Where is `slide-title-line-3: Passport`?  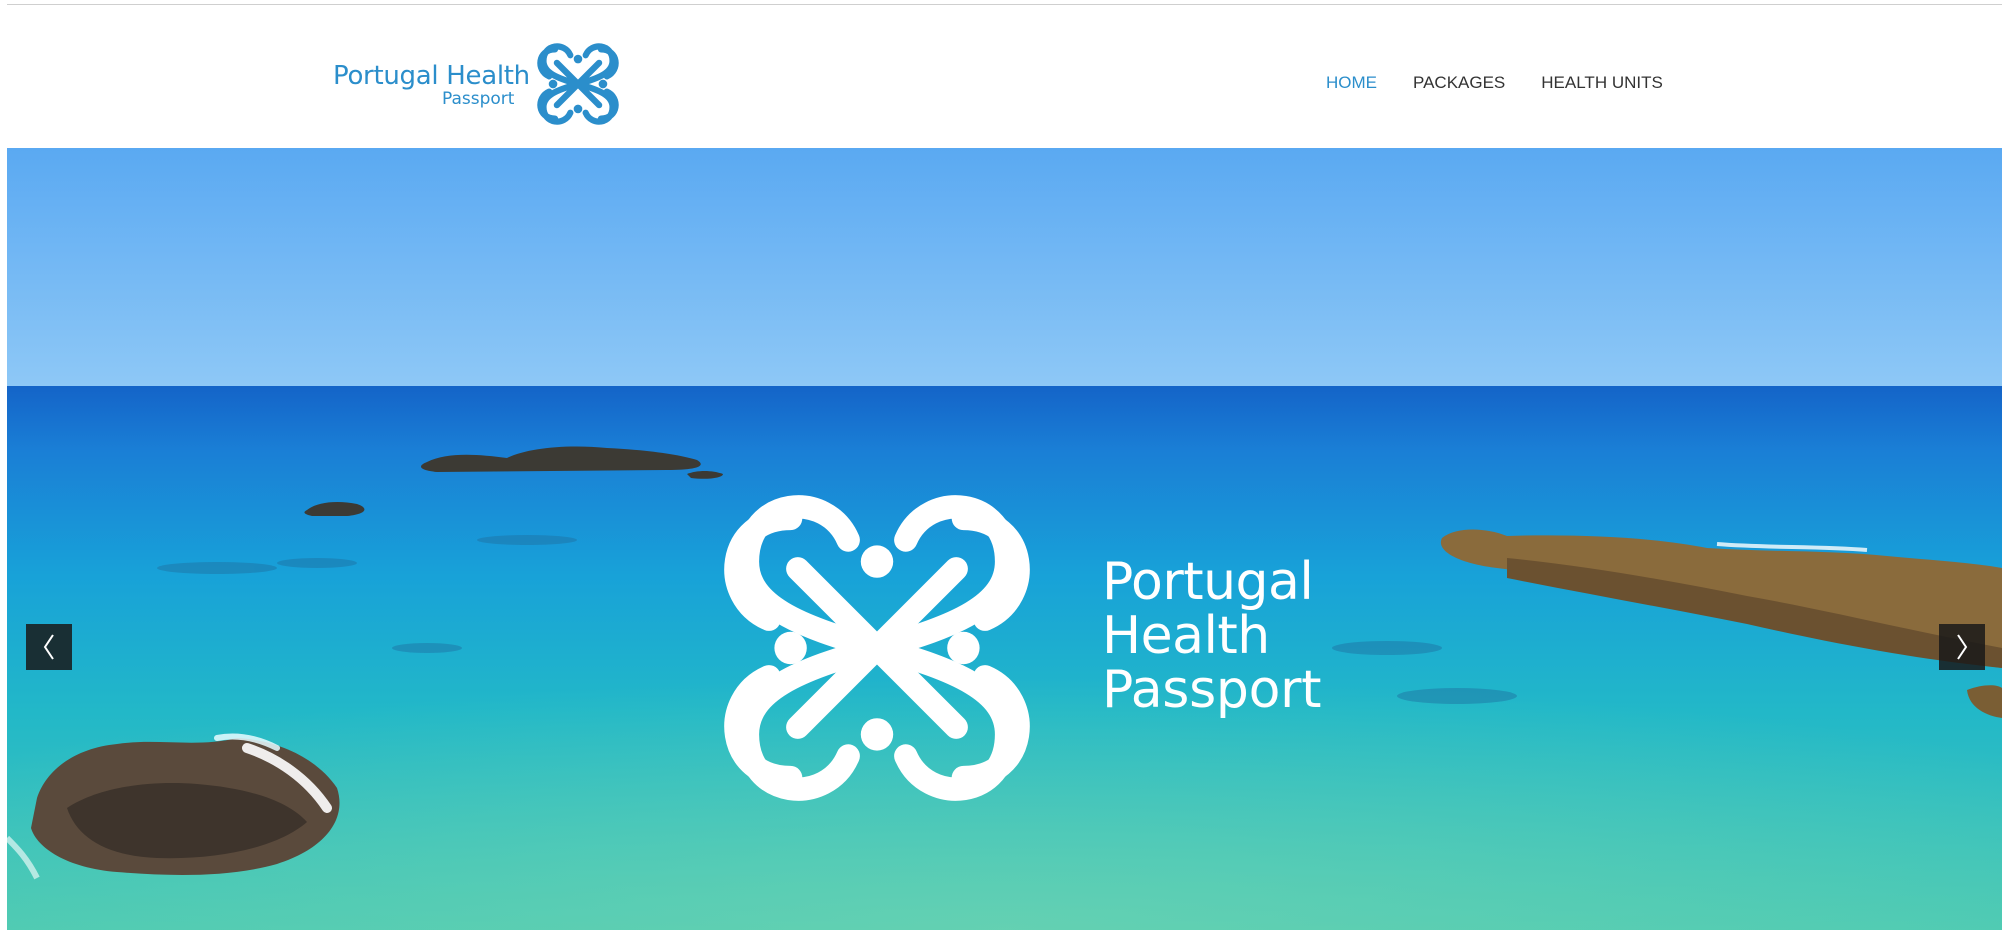
slide-title-line-3: Passport is located at coordinates (1212, 690).